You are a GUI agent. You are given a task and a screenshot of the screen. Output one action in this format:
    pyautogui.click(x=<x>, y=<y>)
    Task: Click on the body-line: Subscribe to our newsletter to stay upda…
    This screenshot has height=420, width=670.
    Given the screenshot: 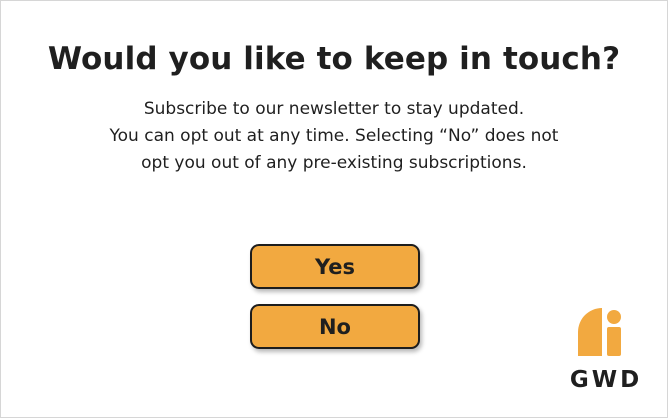 What is the action you would take?
    pyautogui.click(x=334, y=109)
    